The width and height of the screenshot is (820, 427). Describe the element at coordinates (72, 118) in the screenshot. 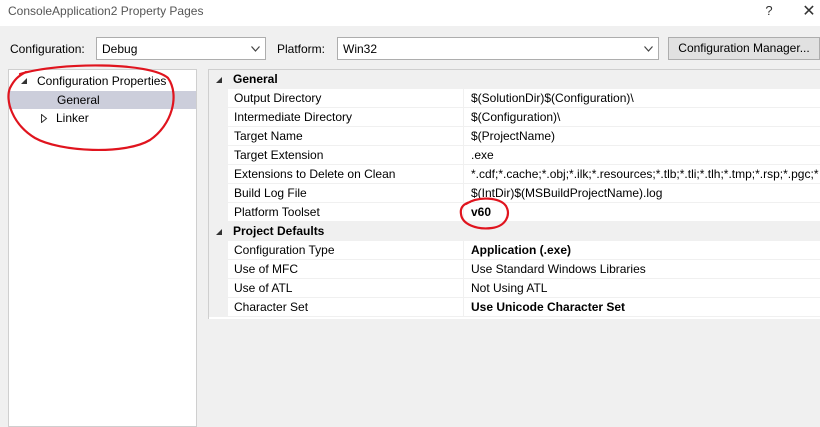

I see `tree-item-label: Linker` at that location.